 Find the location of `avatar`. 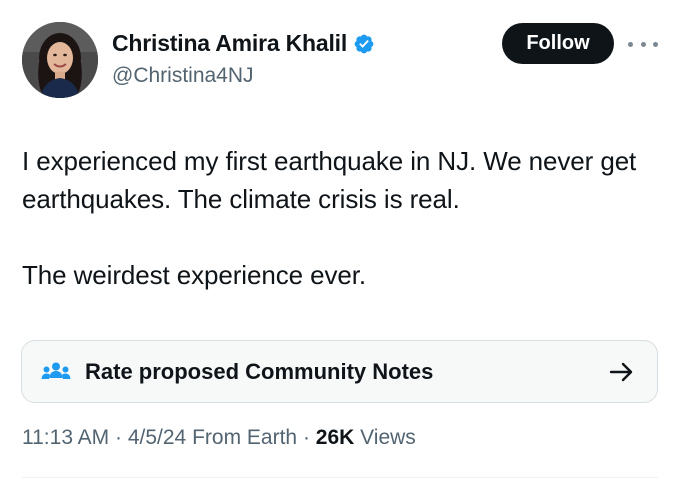

avatar is located at coordinates (60, 60).